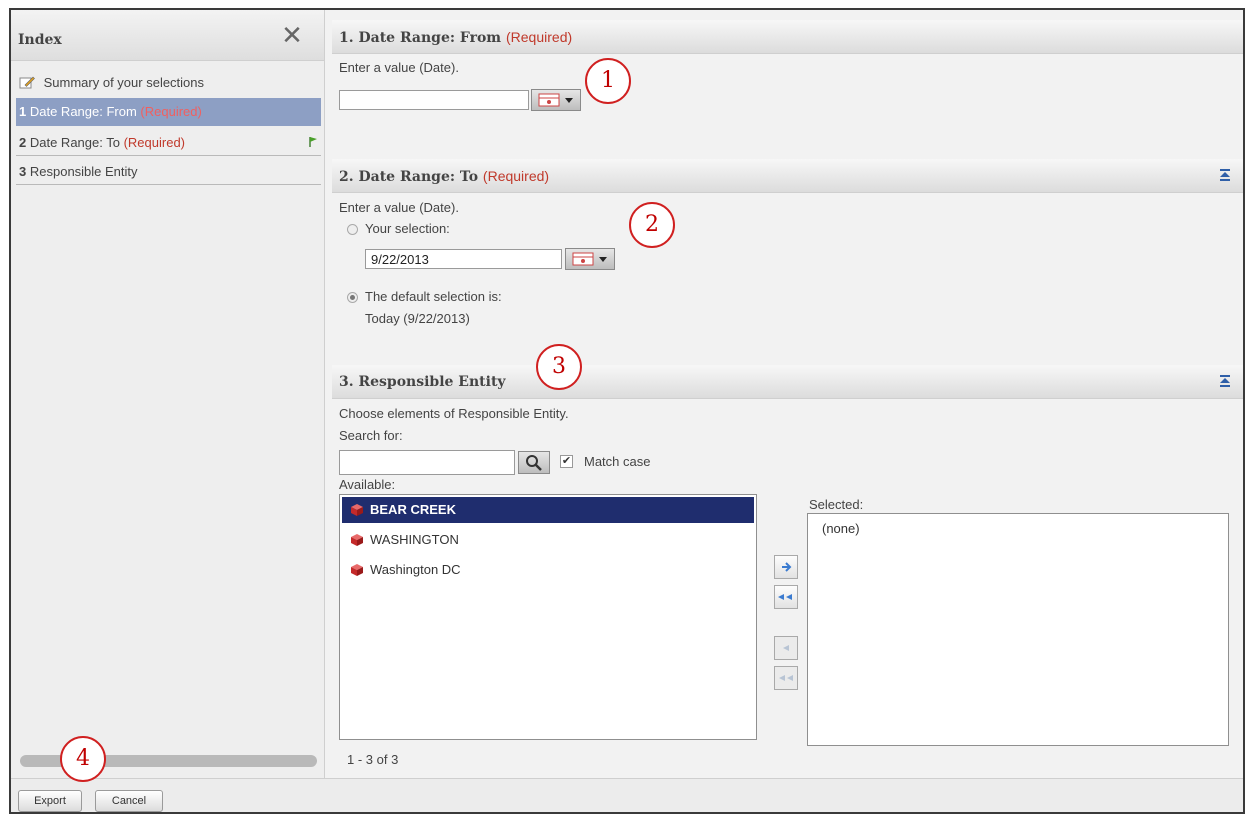 Image resolution: width=1257 pixels, height=820 pixels. What do you see at coordinates (427, 462) in the screenshot?
I see `search-input` at bounding box center [427, 462].